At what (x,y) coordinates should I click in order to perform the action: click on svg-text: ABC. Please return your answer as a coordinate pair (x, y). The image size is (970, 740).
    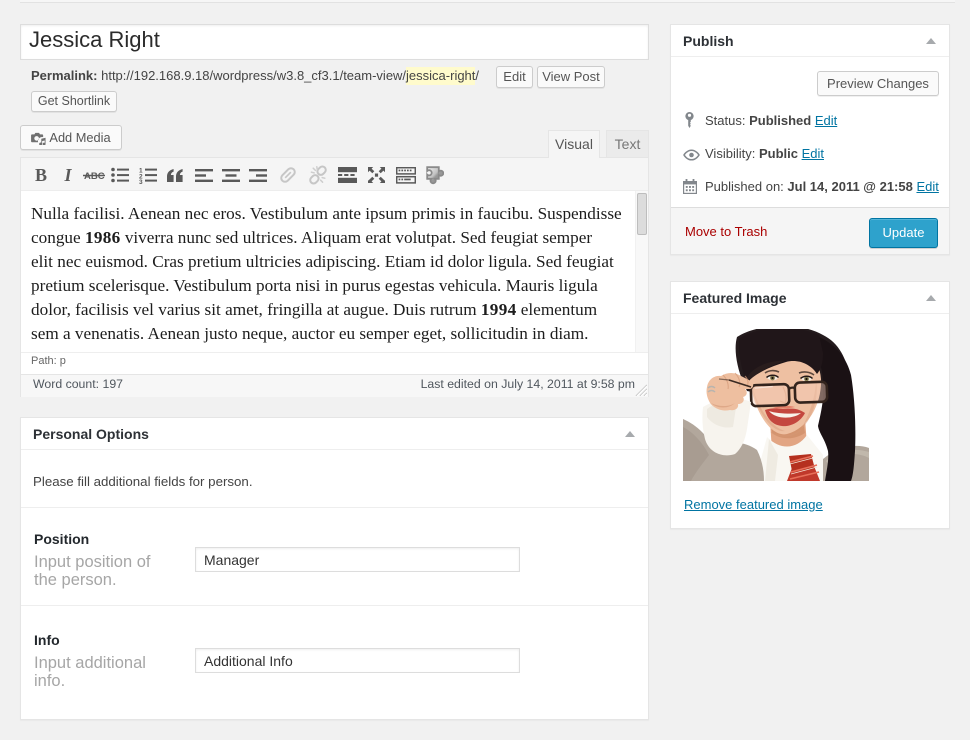
    Looking at the image, I should click on (94, 176).